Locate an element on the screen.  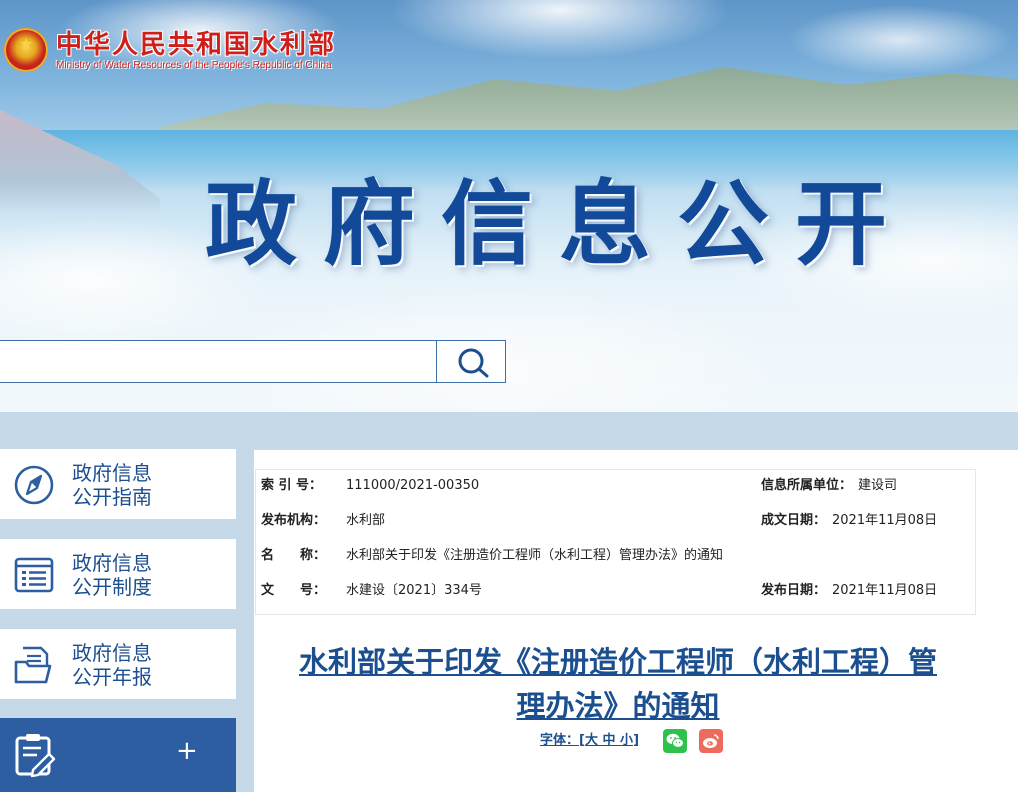
share-weibo-button is located at coordinates (711, 741).